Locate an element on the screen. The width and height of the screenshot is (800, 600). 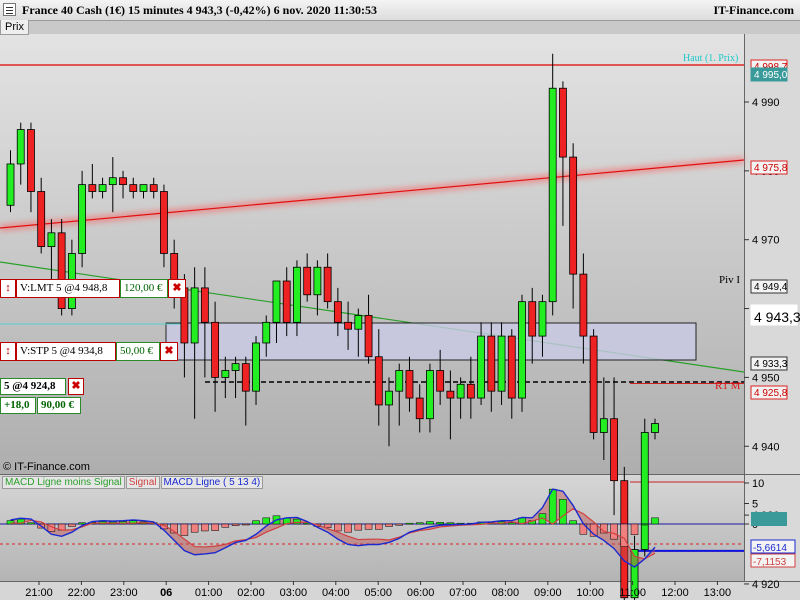
position-tag: 5 @4 924,8 ✖ +18,0 90,00 € is located at coordinates (45, 398).